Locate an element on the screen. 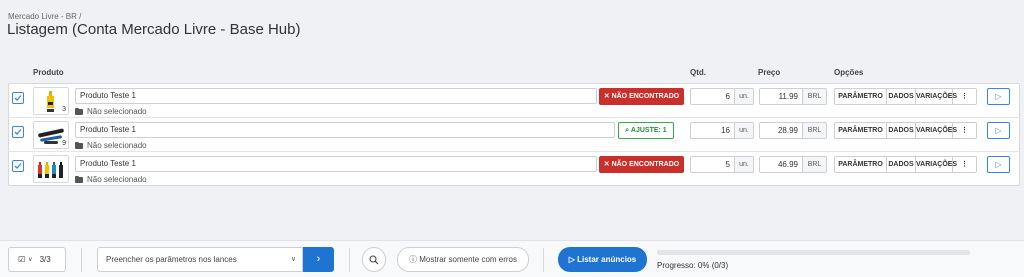  show-errors-button: ⓘ Mostrar somente com erros is located at coordinates (463, 259).